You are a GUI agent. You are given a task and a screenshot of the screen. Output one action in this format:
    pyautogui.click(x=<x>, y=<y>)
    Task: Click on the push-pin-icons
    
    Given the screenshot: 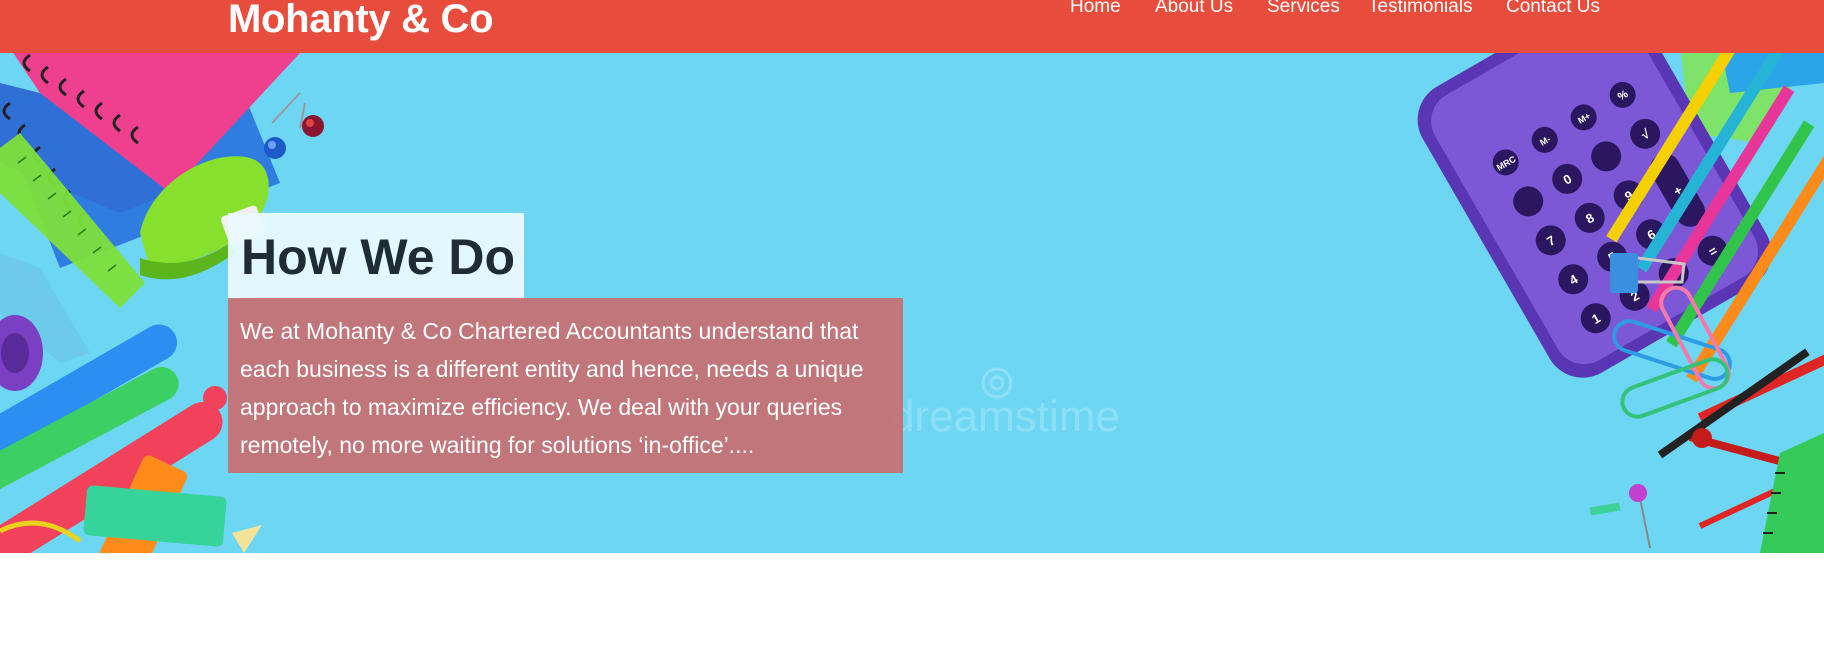 What is the action you would take?
    pyautogui.click(x=294, y=125)
    